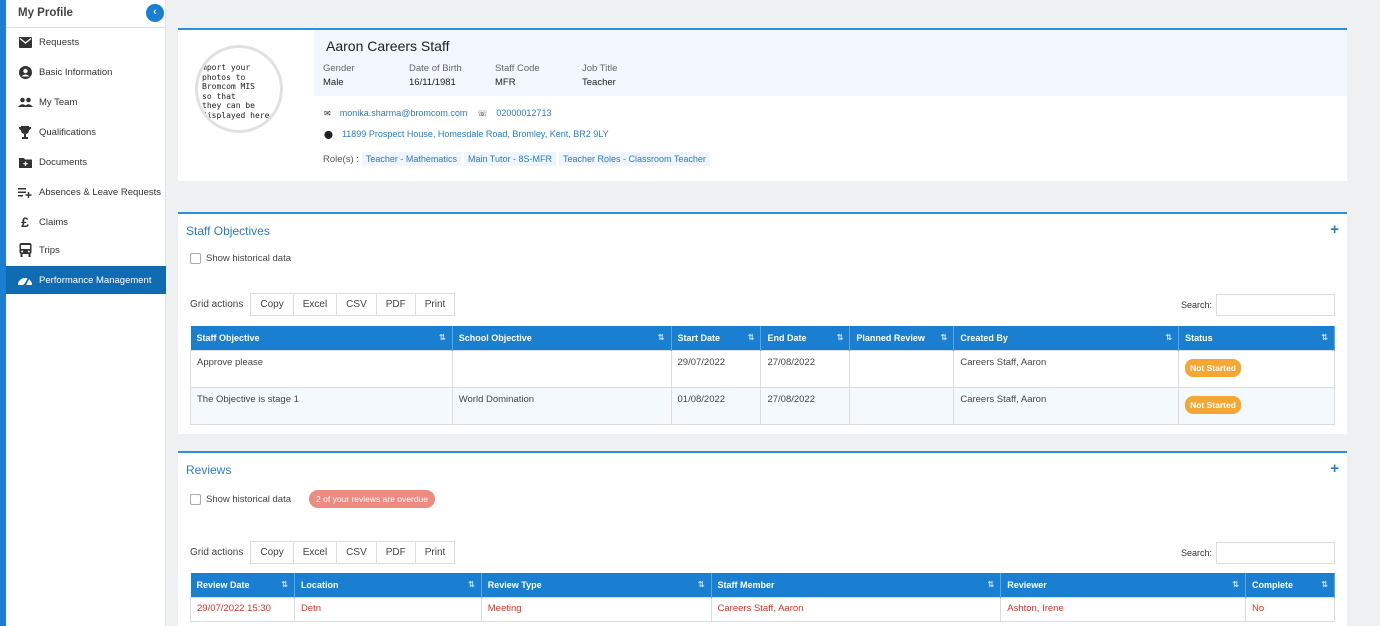 The height and width of the screenshot is (626, 1380). What do you see at coordinates (600, 68) in the screenshot?
I see `job-title-label: Job Title` at bounding box center [600, 68].